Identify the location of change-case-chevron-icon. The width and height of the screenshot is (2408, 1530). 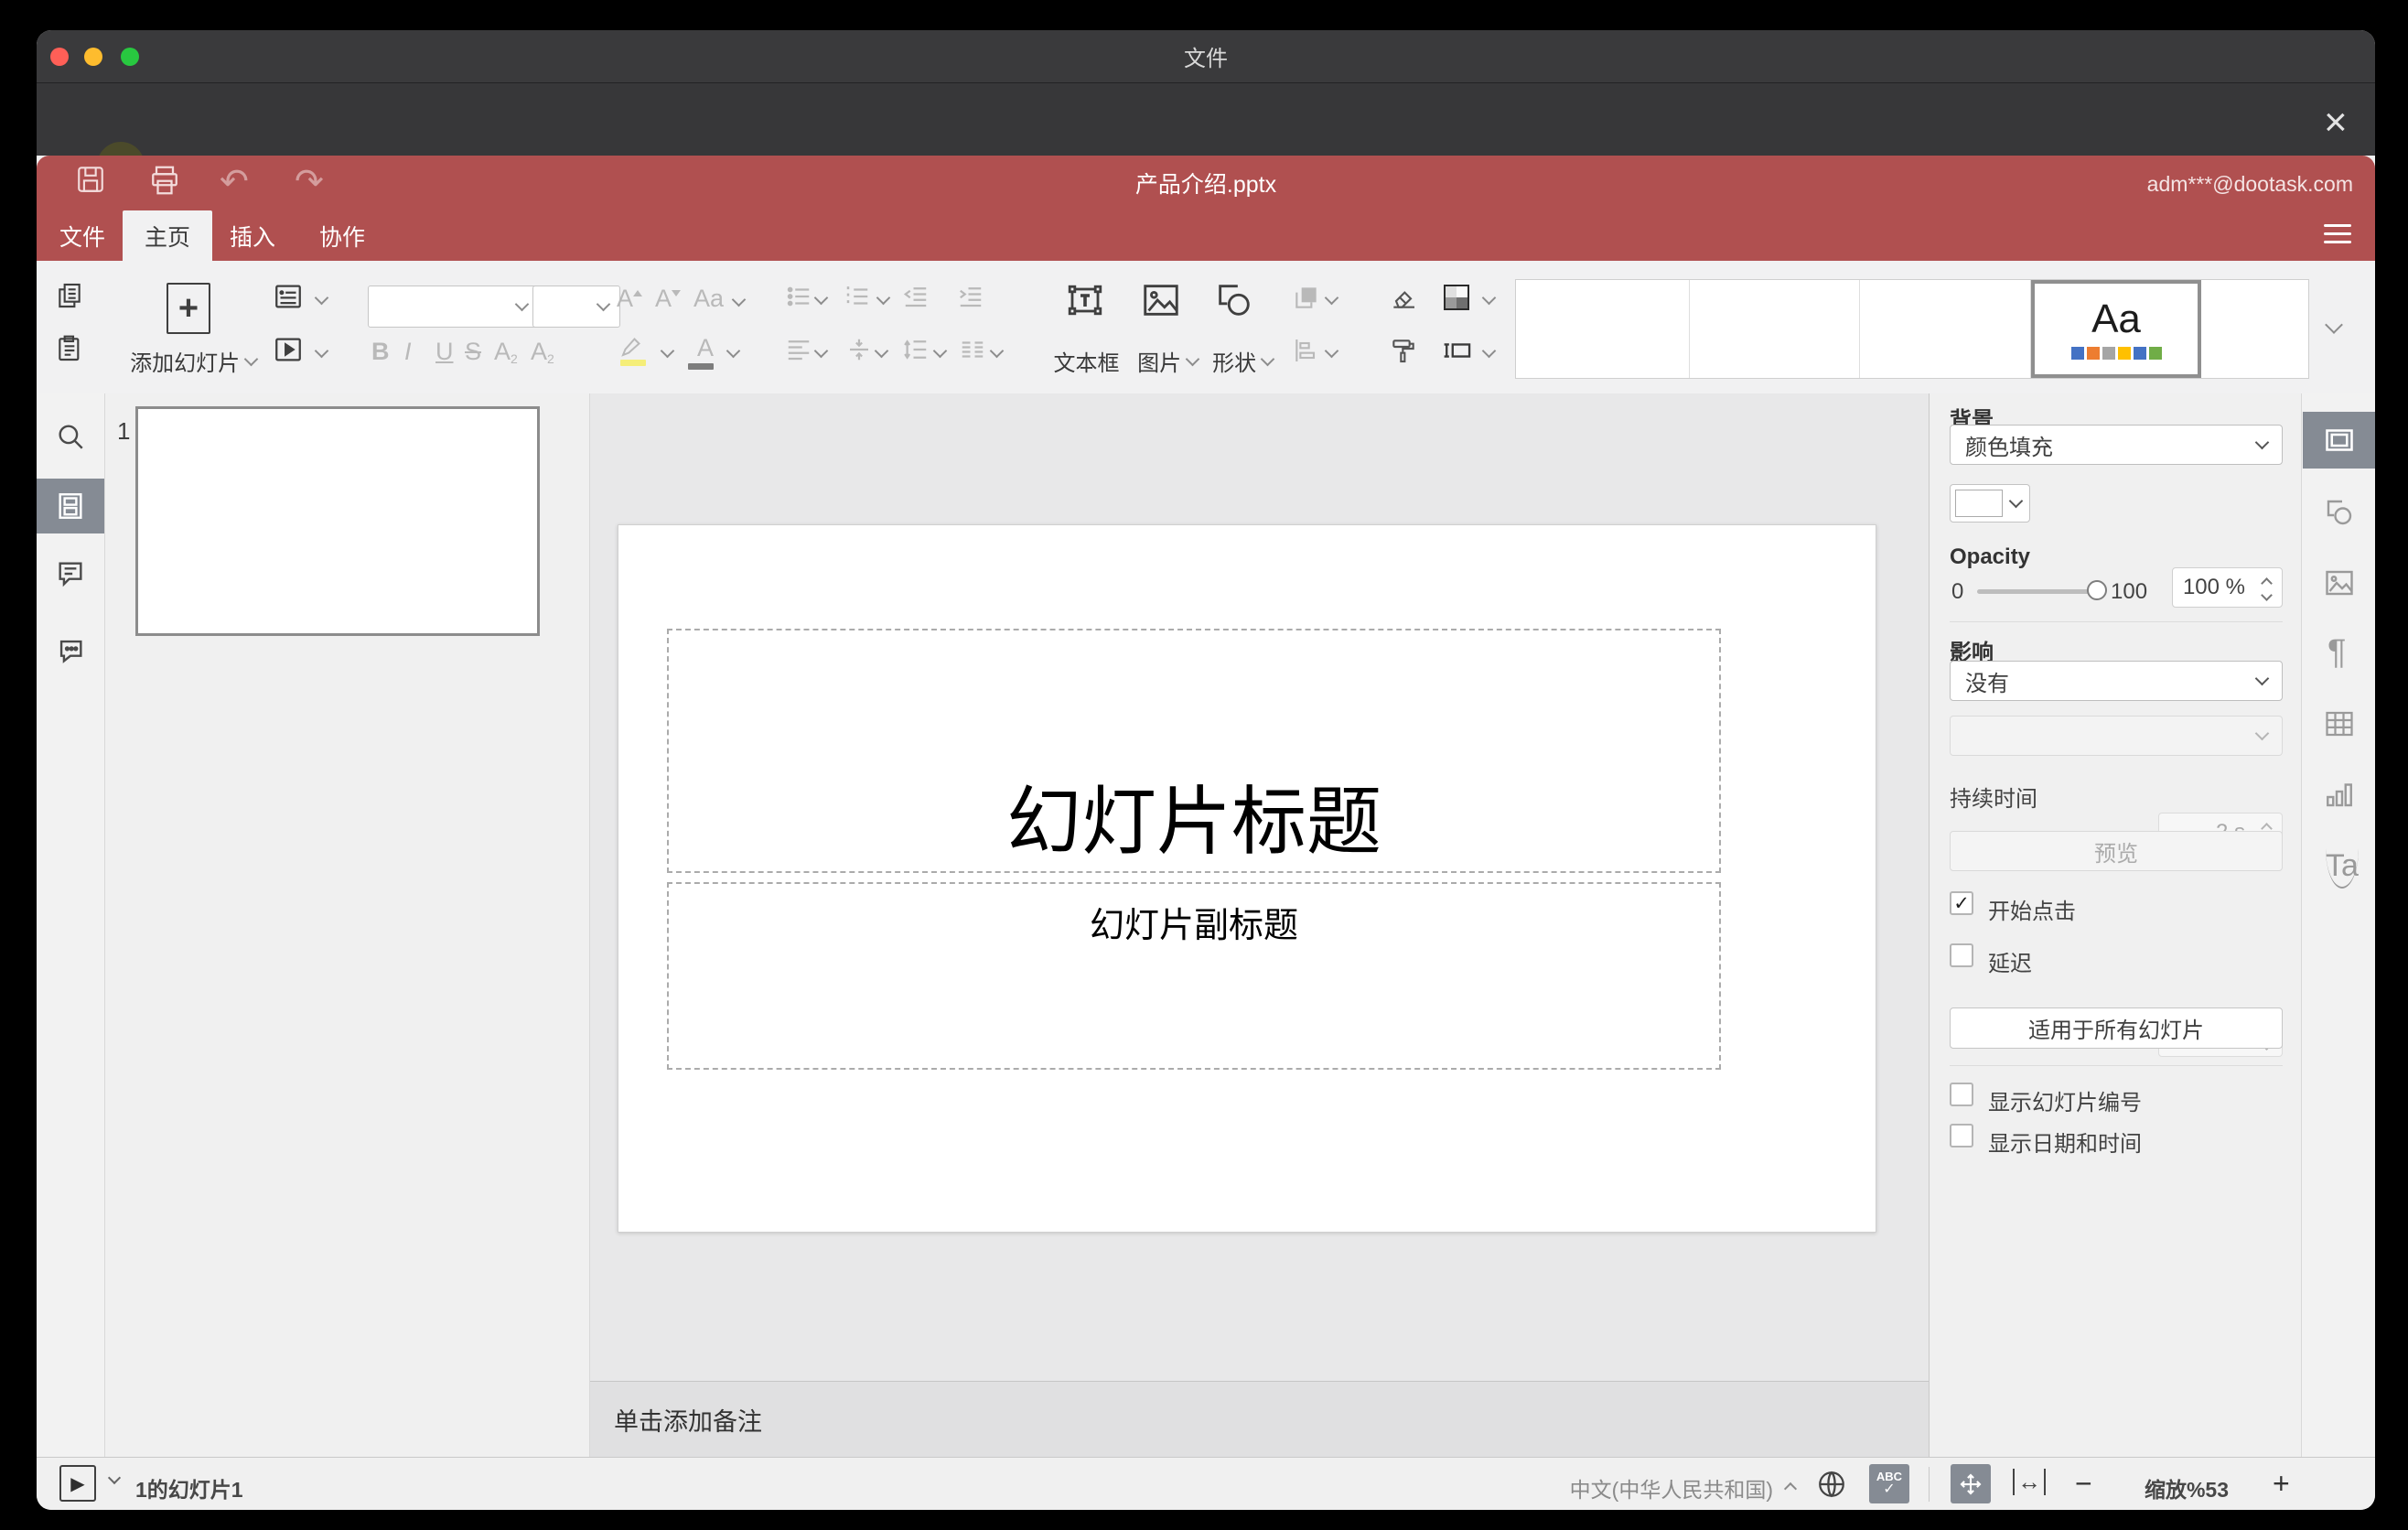
(739, 299).